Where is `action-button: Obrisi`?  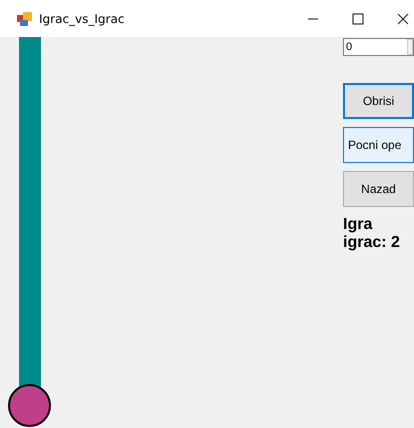
action-button: Obrisi is located at coordinates (378, 101).